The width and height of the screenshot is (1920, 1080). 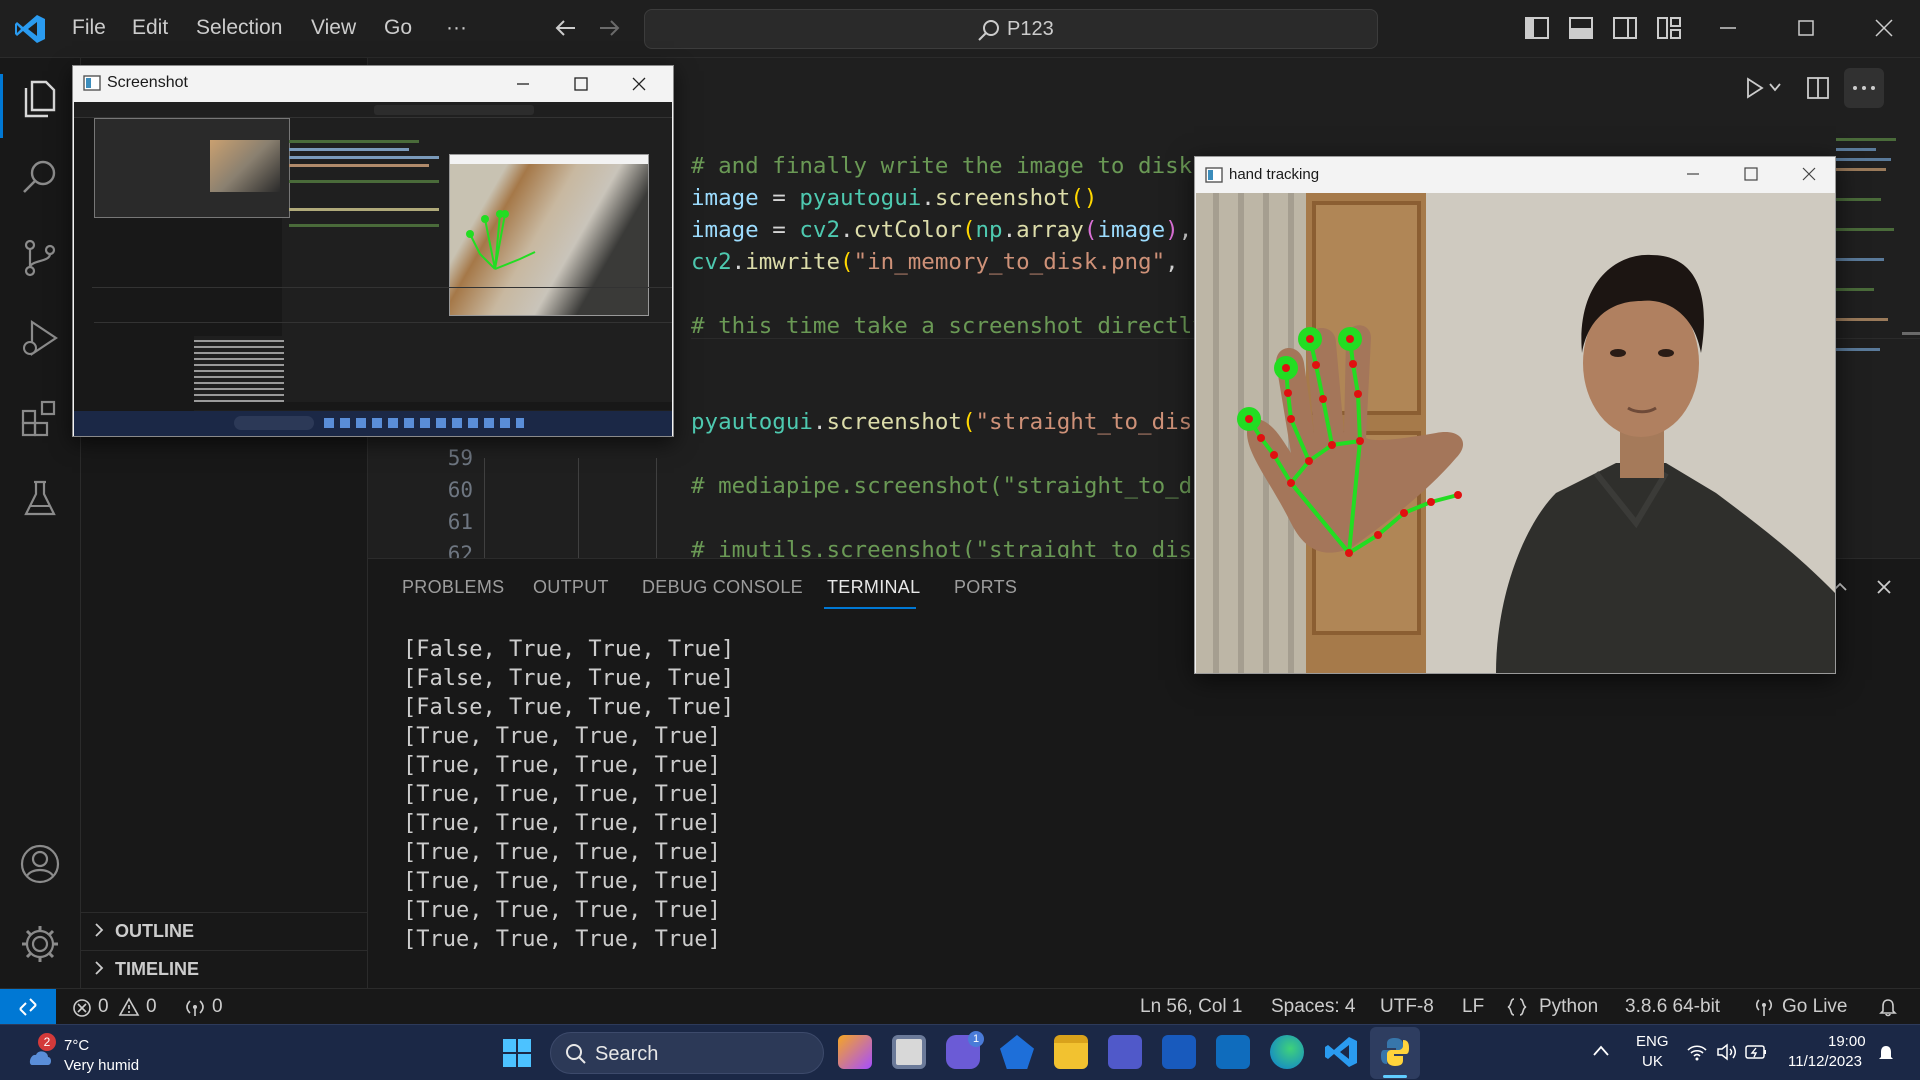 What do you see at coordinates (1313, 1007) in the screenshot?
I see `indentation: Spaces: 4` at bounding box center [1313, 1007].